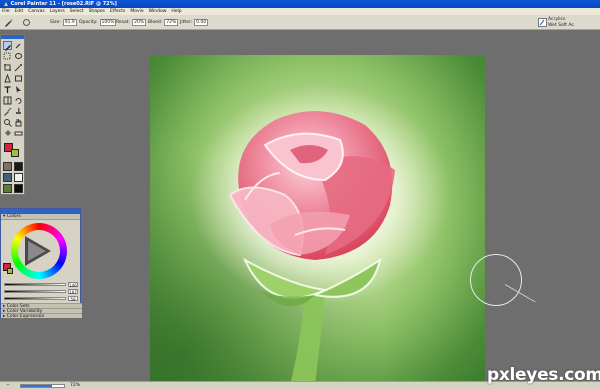 The width and height of the screenshot is (600, 390). Describe the element at coordinates (108, 22) in the screenshot. I see `opacity-field: 100%` at that location.